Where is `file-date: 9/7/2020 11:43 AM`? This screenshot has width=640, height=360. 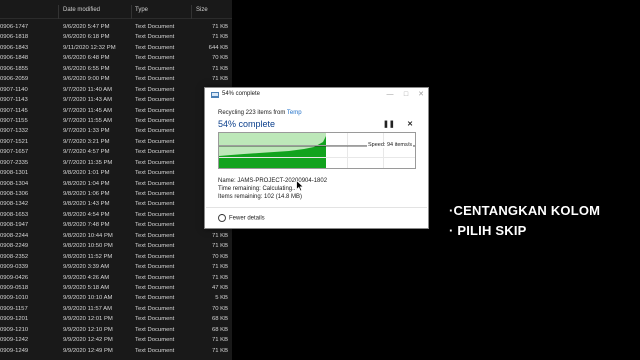
file-date: 9/7/2020 11:43 AM is located at coordinates (88, 100).